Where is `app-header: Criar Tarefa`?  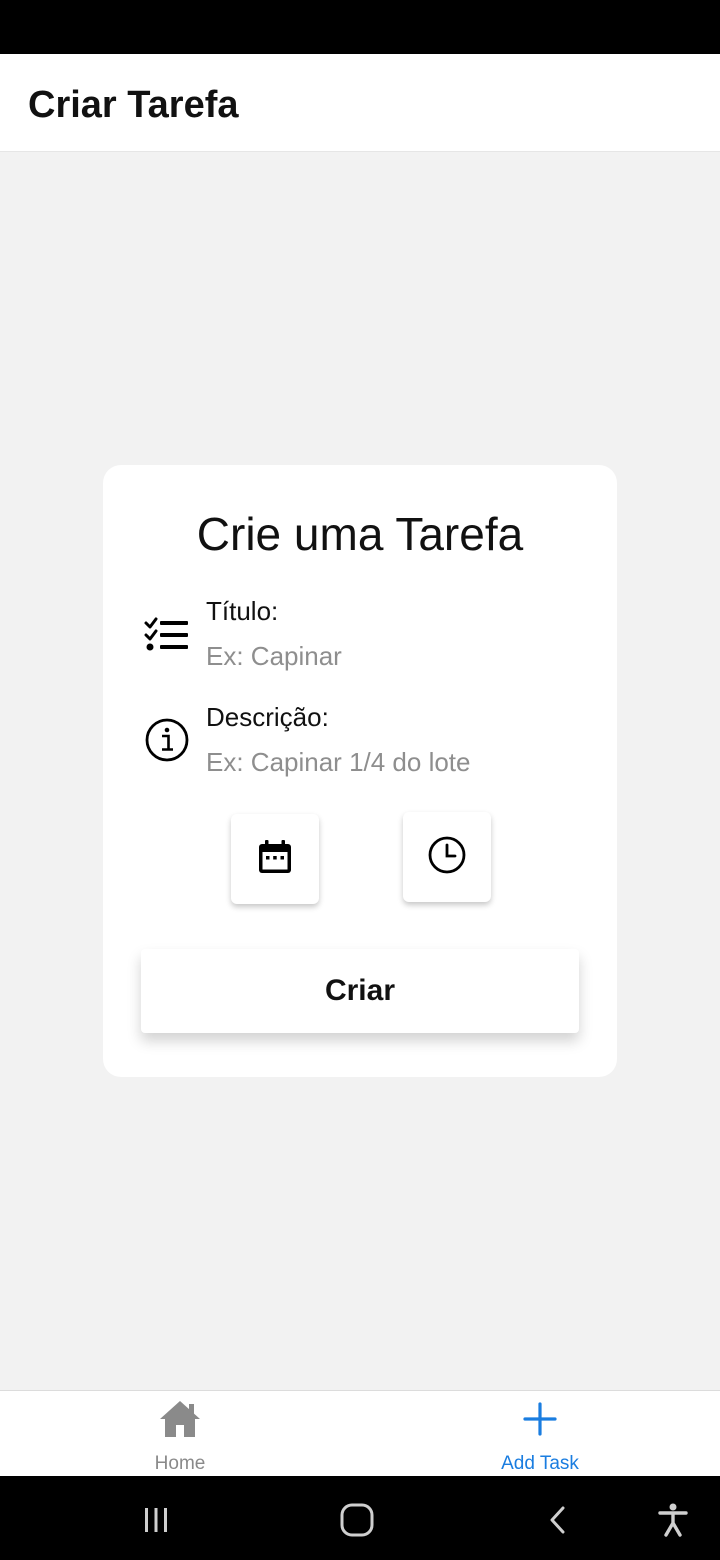 app-header: Criar Tarefa is located at coordinates (360, 103).